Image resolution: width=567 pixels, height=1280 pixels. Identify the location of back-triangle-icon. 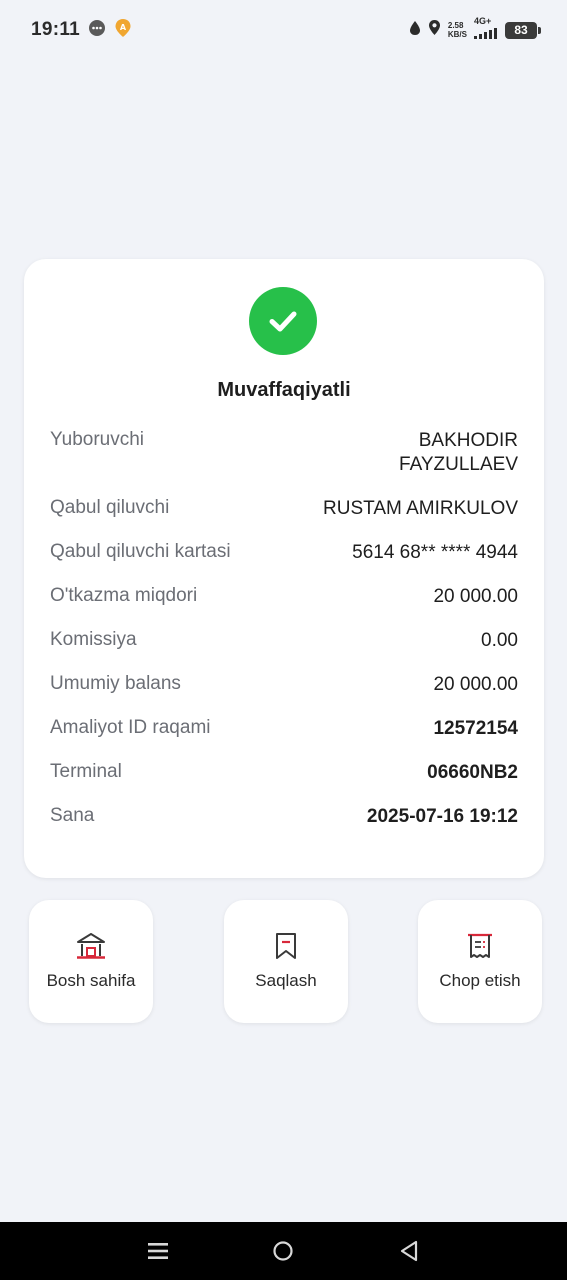
(409, 1251).